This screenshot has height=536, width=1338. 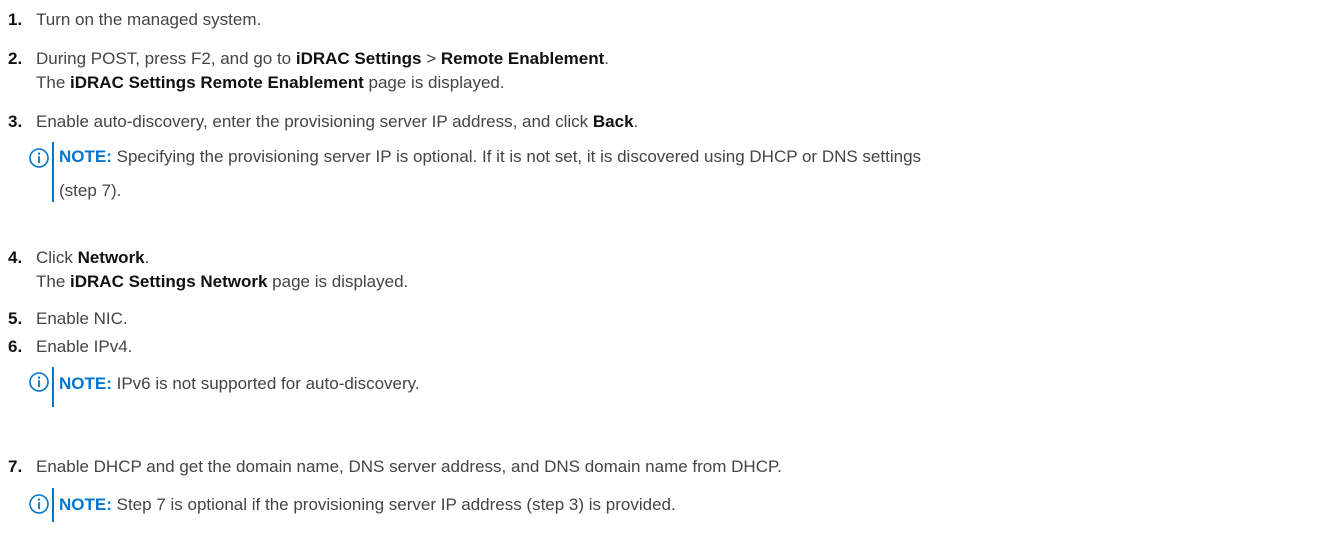 What do you see at coordinates (57, 257) in the screenshot?
I see `step-text-part: Click` at bounding box center [57, 257].